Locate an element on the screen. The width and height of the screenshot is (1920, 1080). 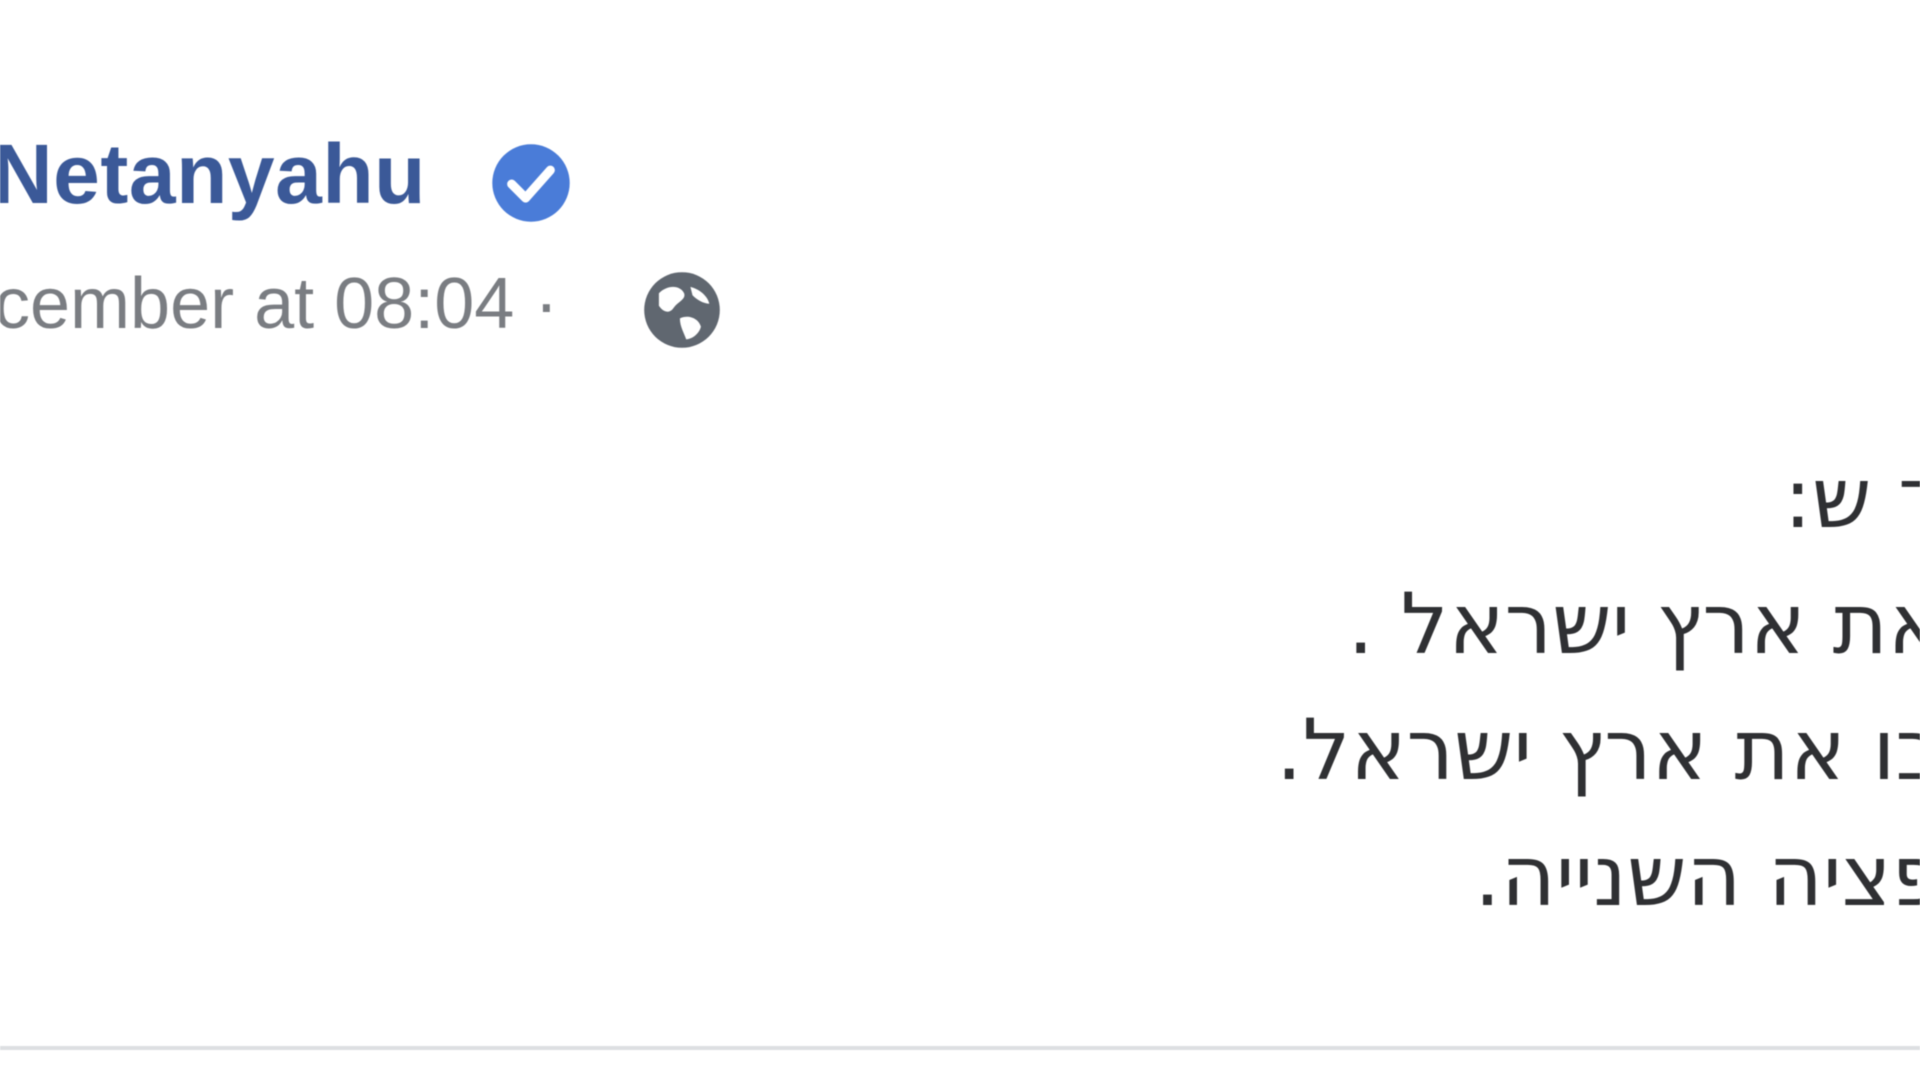
post-text-line: פציה השנייה. is located at coordinates (1697, 876).